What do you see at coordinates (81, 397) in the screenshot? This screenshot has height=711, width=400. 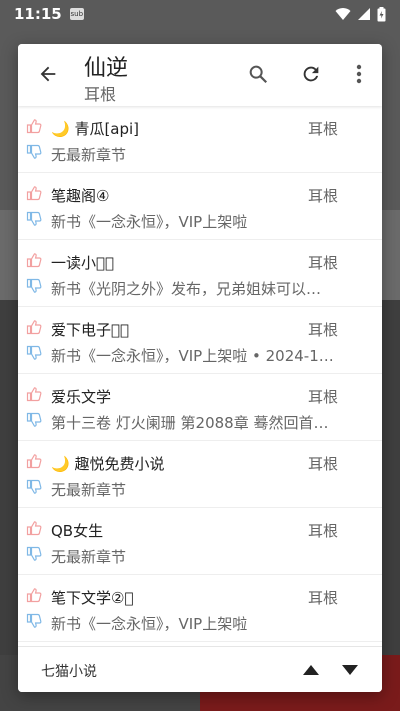 I see `source-name: 爱乐文学` at bounding box center [81, 397].